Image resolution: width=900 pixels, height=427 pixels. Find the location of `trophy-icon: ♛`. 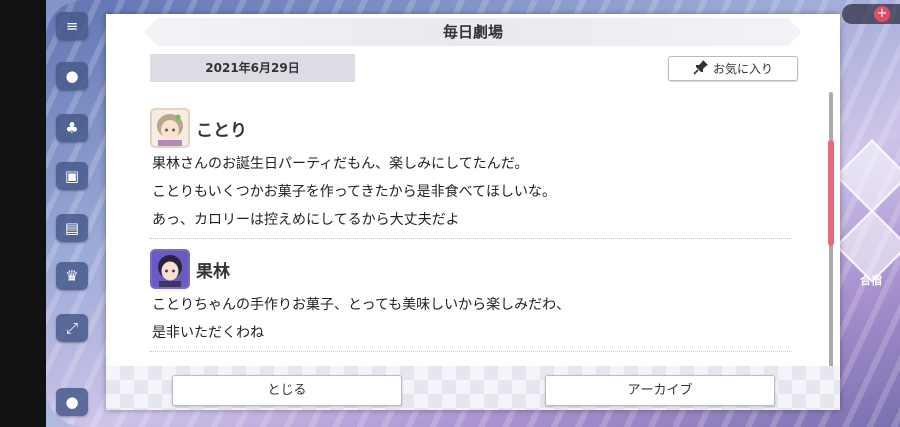

trophy-icon: ♛ is located at coordinates (72, 276).